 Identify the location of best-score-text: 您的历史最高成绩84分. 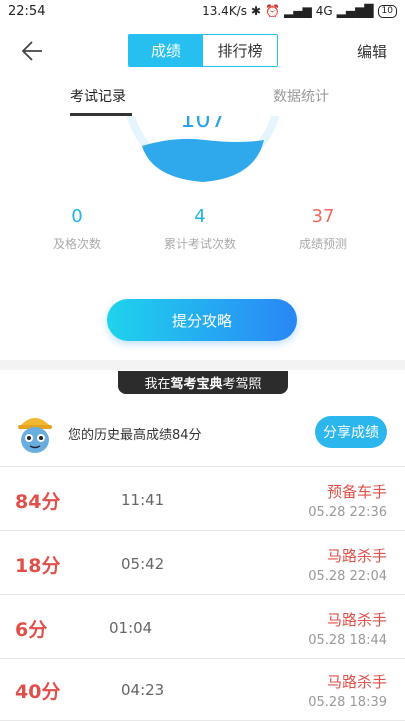
(135, 435).